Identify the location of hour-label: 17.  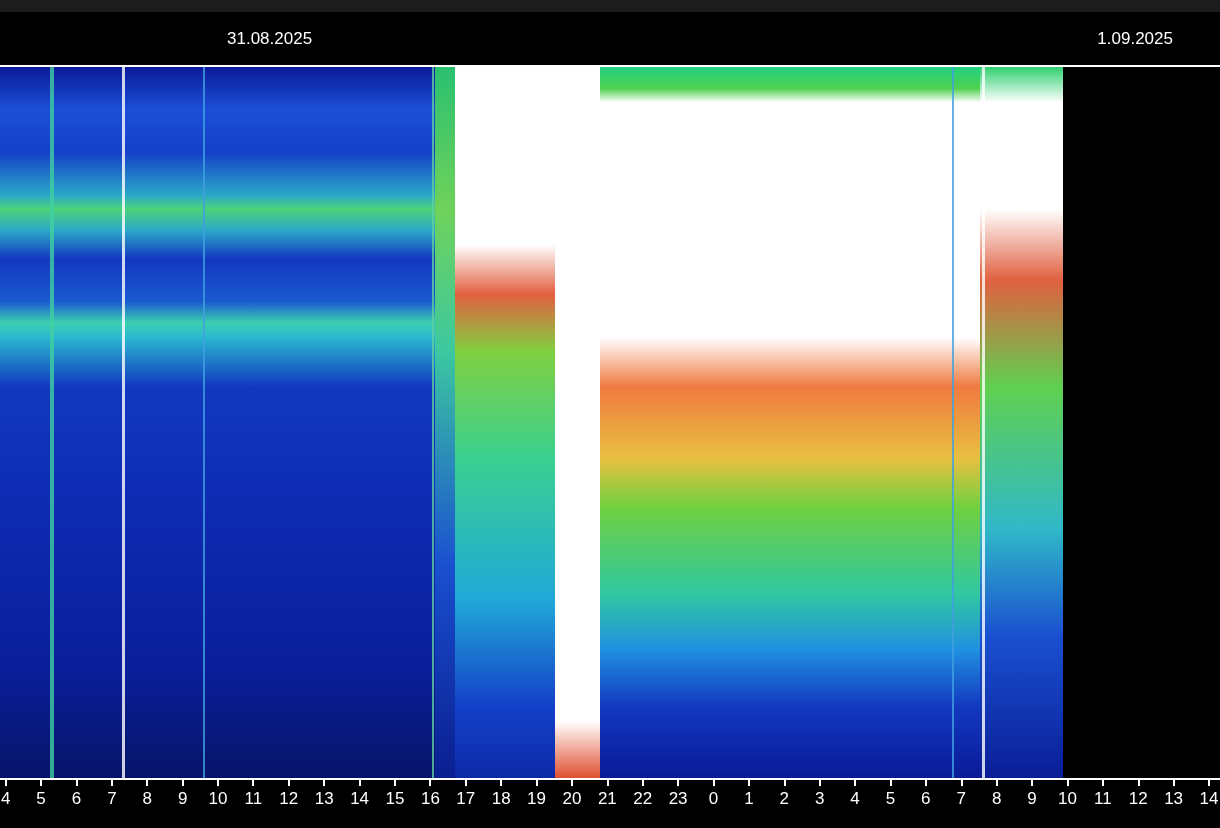
(466, 799).